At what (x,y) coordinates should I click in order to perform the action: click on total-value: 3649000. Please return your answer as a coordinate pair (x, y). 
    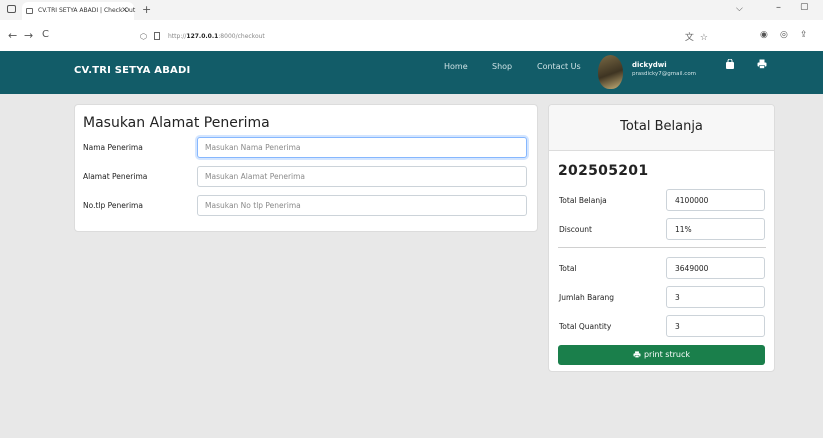
    Looking at the image, I should click on (715, 268).